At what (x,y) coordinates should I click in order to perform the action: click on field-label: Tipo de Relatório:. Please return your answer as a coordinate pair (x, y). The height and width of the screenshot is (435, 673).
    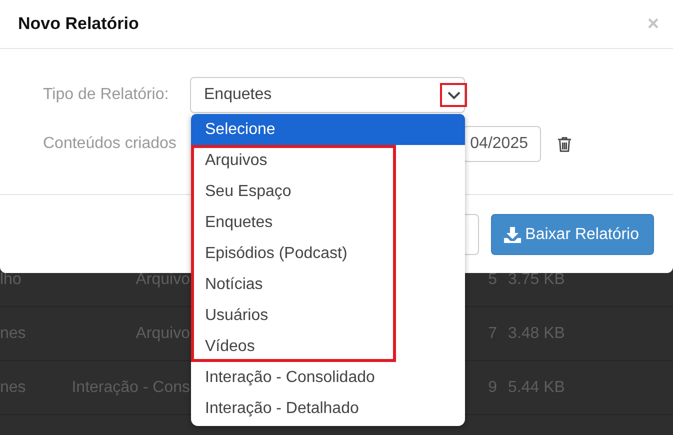
    Looking at the image, I should click on (106, 95).